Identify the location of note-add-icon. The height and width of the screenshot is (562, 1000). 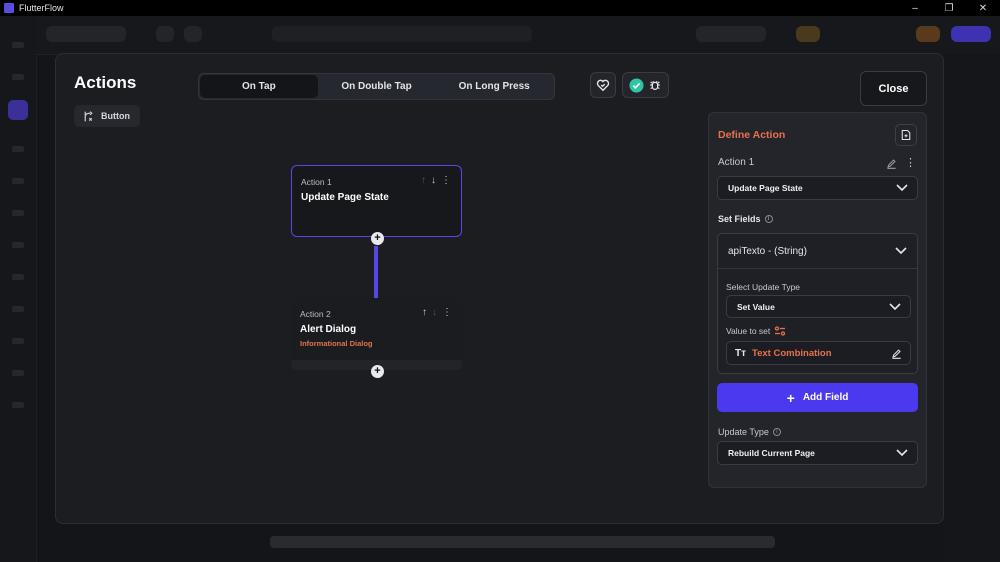
(906, 135).